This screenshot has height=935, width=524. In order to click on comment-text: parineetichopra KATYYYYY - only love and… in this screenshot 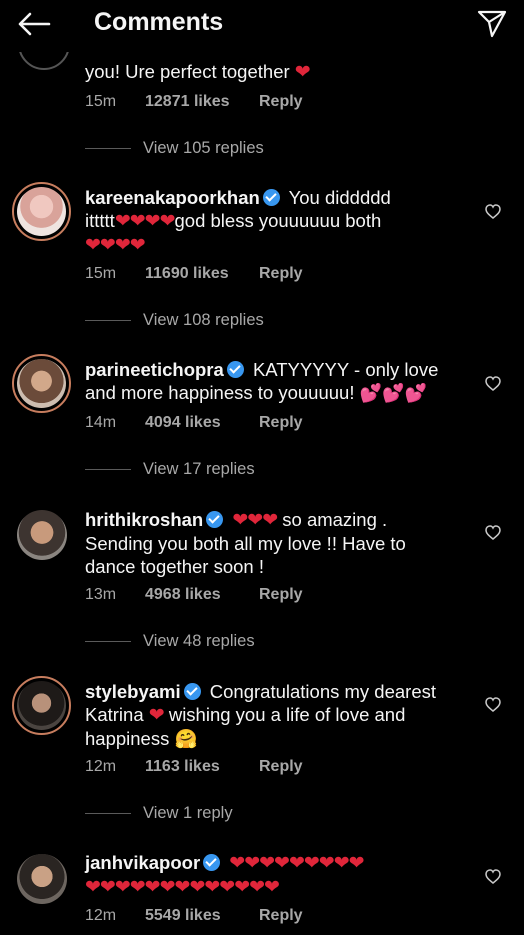, I will do `click(262, 381)`.